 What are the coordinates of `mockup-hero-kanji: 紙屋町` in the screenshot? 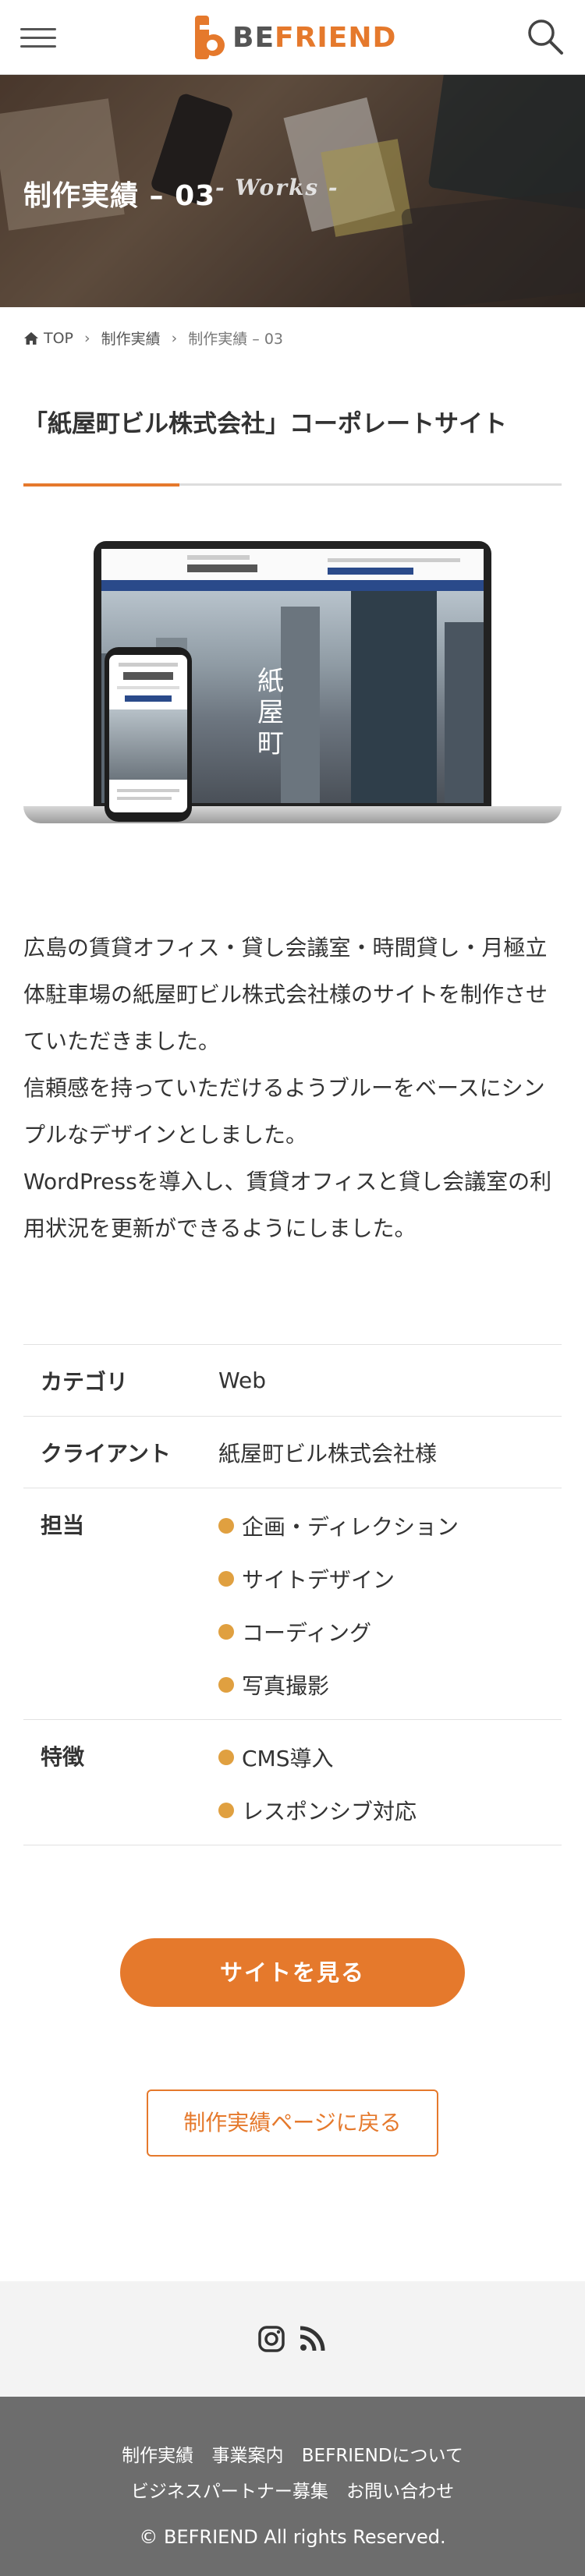 It's located at (271, 712).